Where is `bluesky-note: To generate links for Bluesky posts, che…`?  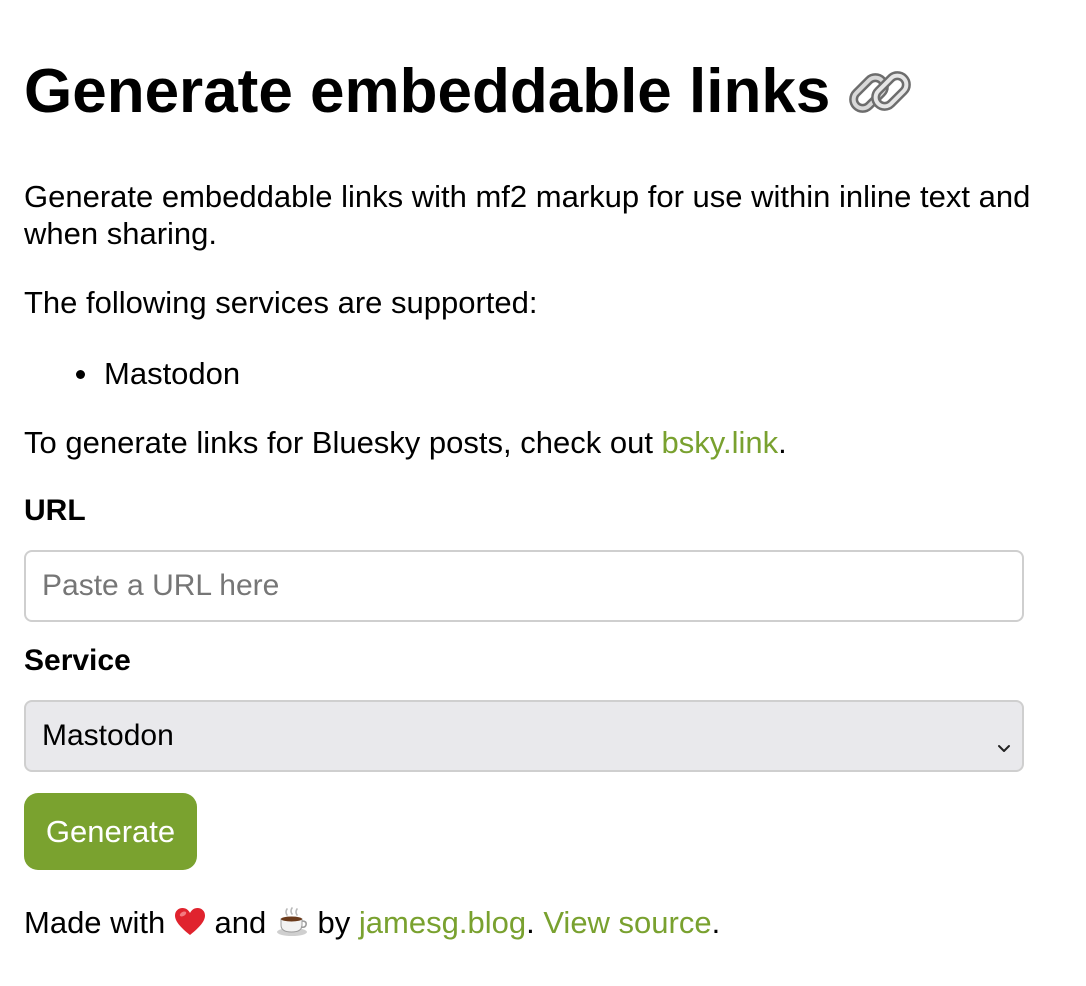
bluesky-note: To generate links for Bluesky posts, che… is located at coordinates (405, 442).